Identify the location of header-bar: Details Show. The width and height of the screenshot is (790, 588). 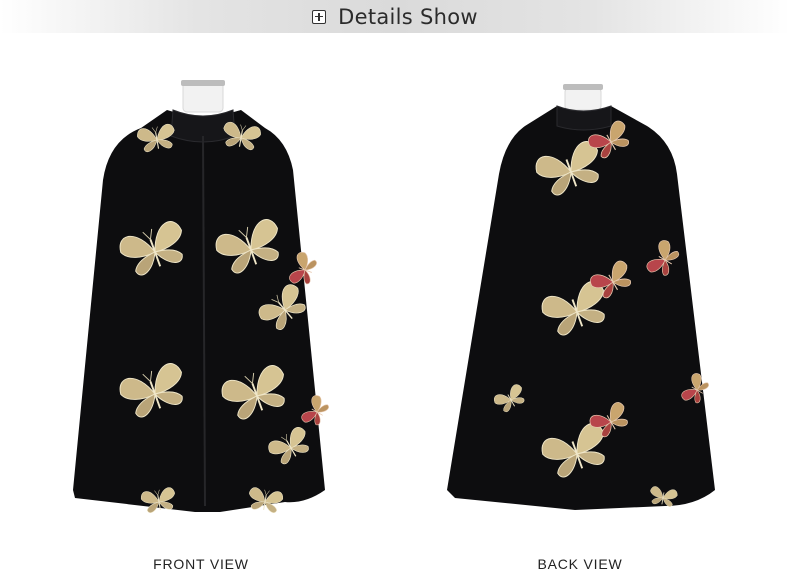
(395, 16).